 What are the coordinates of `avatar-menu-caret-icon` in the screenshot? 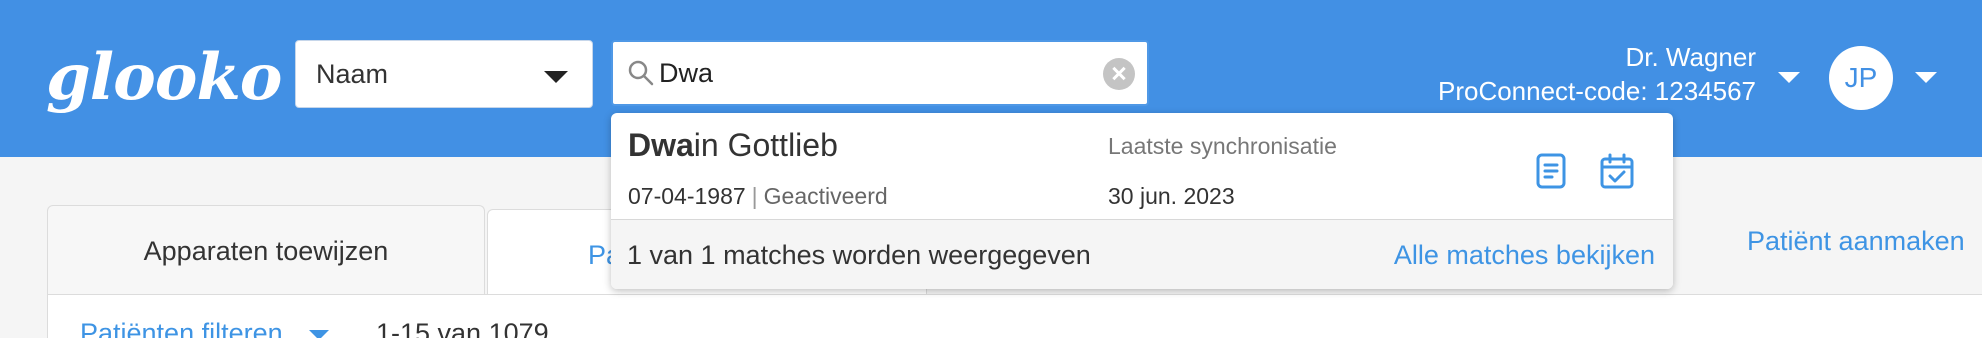 It's located at (1926, 77).